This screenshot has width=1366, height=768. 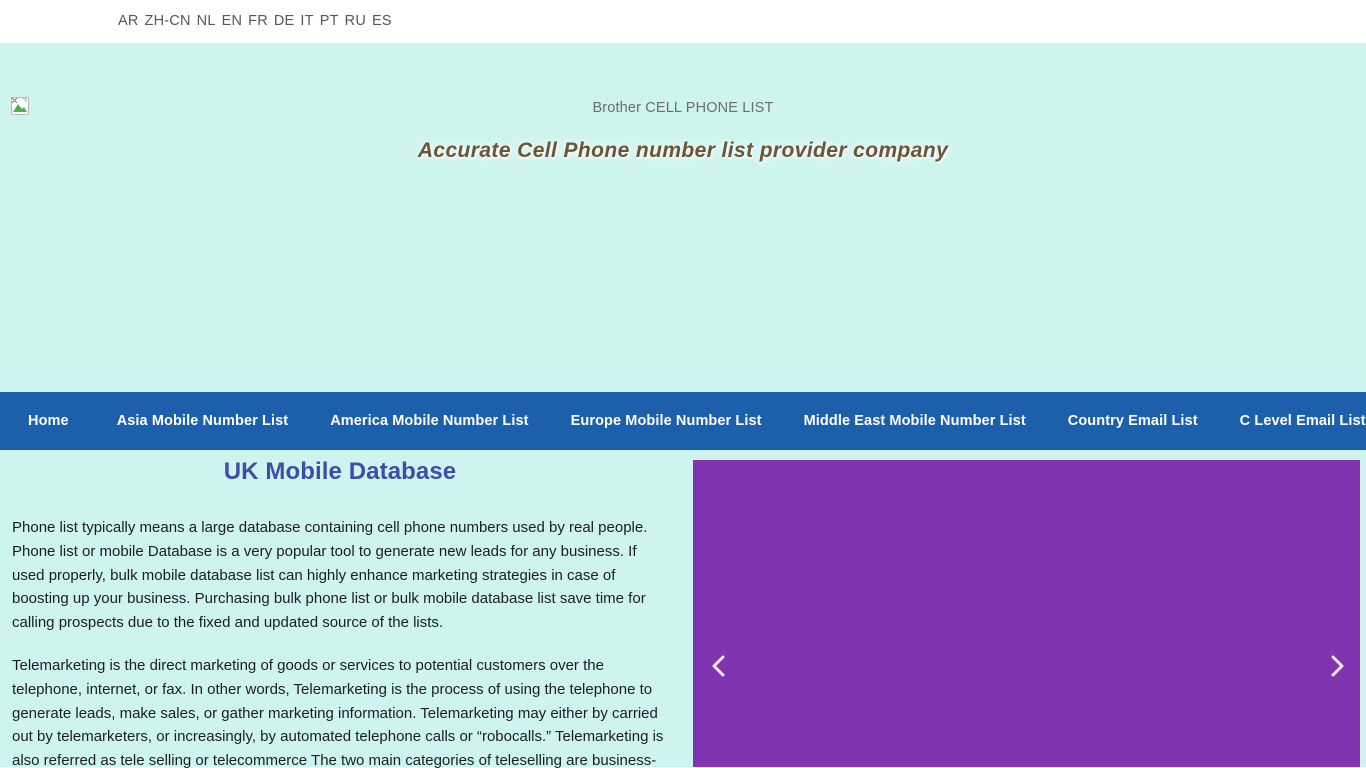 I want to click on nav-item-middle-east-mobile-number-list: Middle East Mobile Number List, so click(x=915, y=421).